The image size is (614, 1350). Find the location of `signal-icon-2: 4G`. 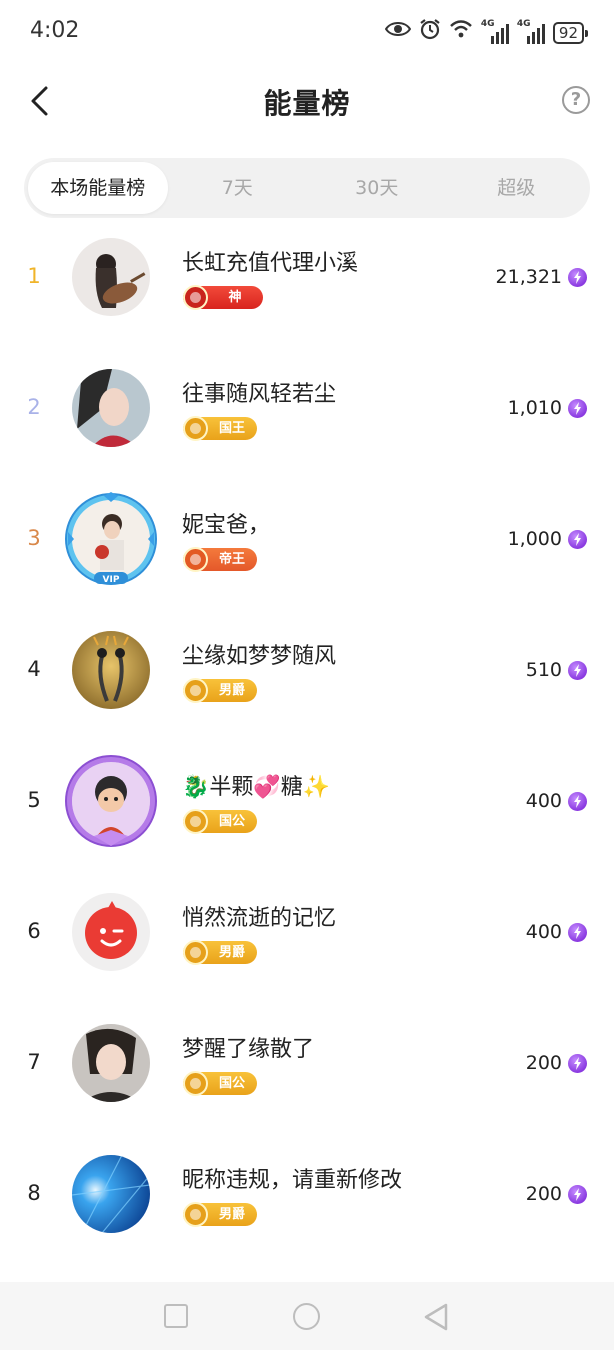

signal-icon-2: 4G is located at coordinates (531, 31).